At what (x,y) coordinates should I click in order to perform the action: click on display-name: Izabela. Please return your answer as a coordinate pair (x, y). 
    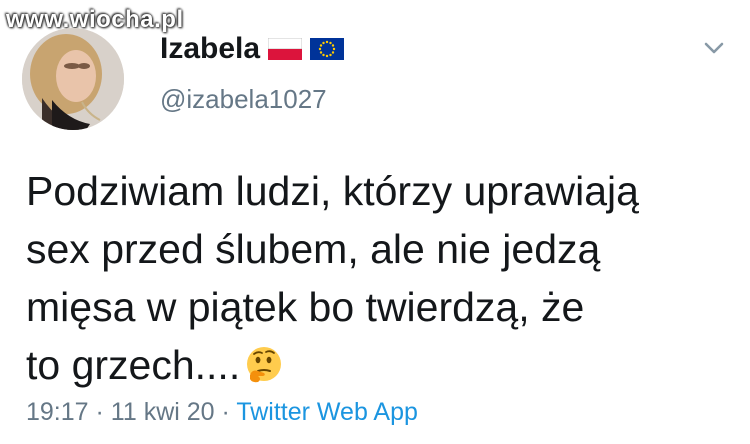
    Looking at the image, I should click on (210, 49).